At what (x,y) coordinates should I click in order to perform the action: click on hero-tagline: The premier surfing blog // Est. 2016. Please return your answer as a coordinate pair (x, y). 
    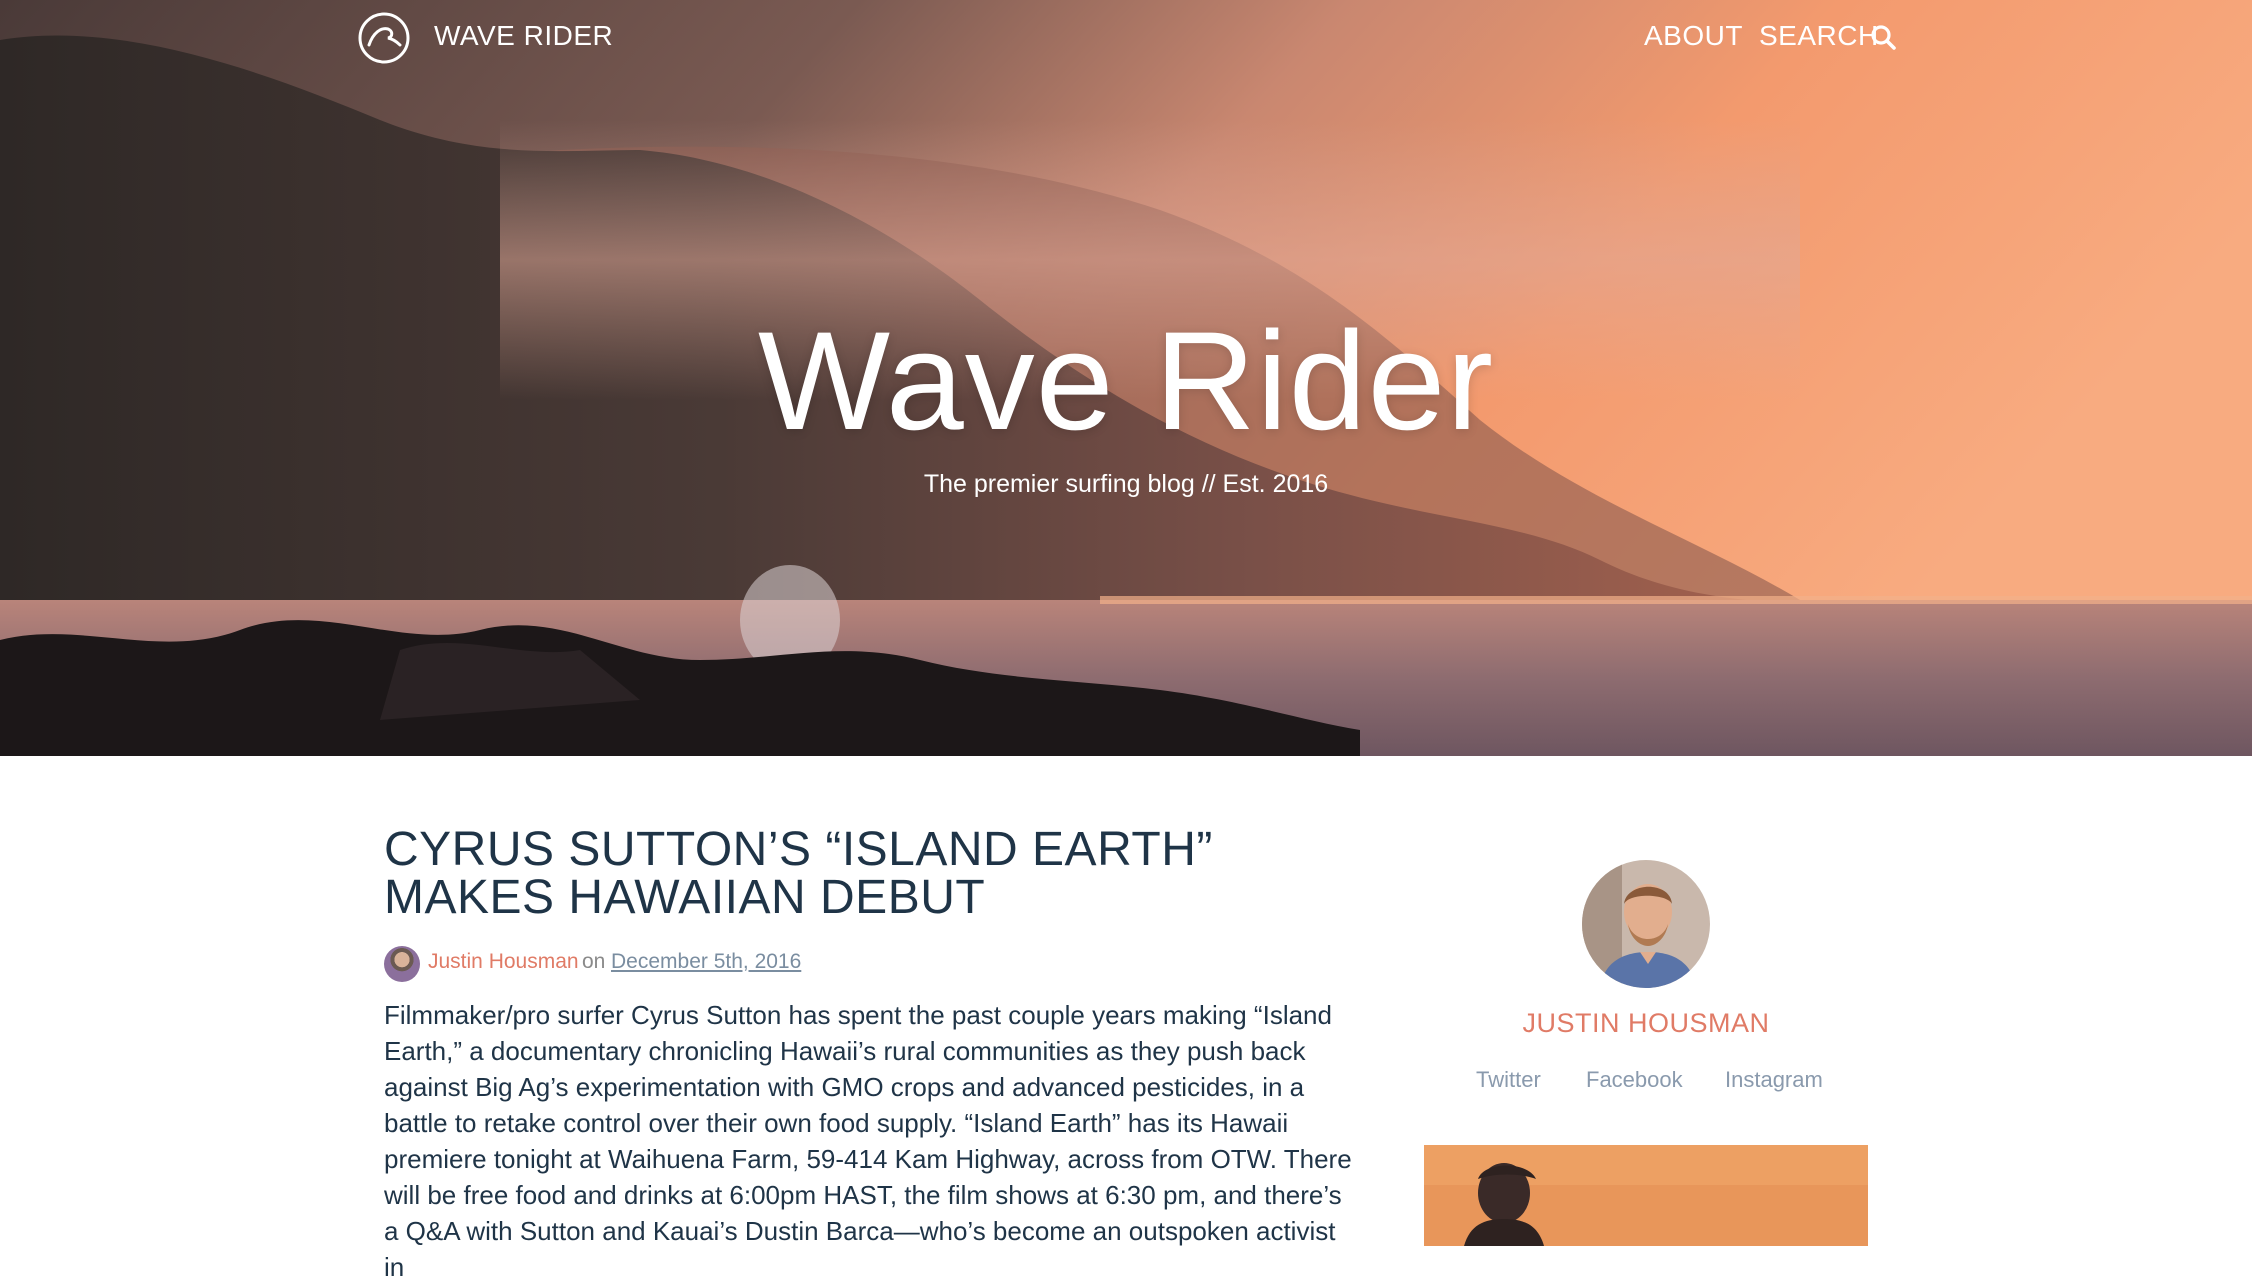
    Looking at the image, I should click on (1126, 484).